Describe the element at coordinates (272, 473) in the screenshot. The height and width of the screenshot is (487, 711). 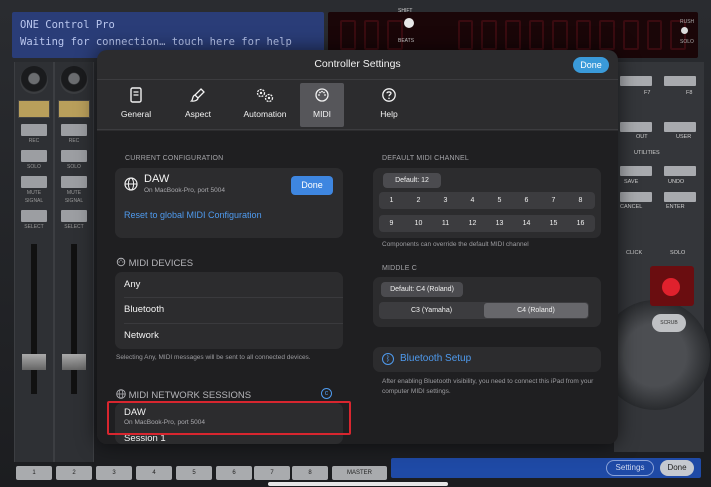
I see `channel-number: 7` at that location.